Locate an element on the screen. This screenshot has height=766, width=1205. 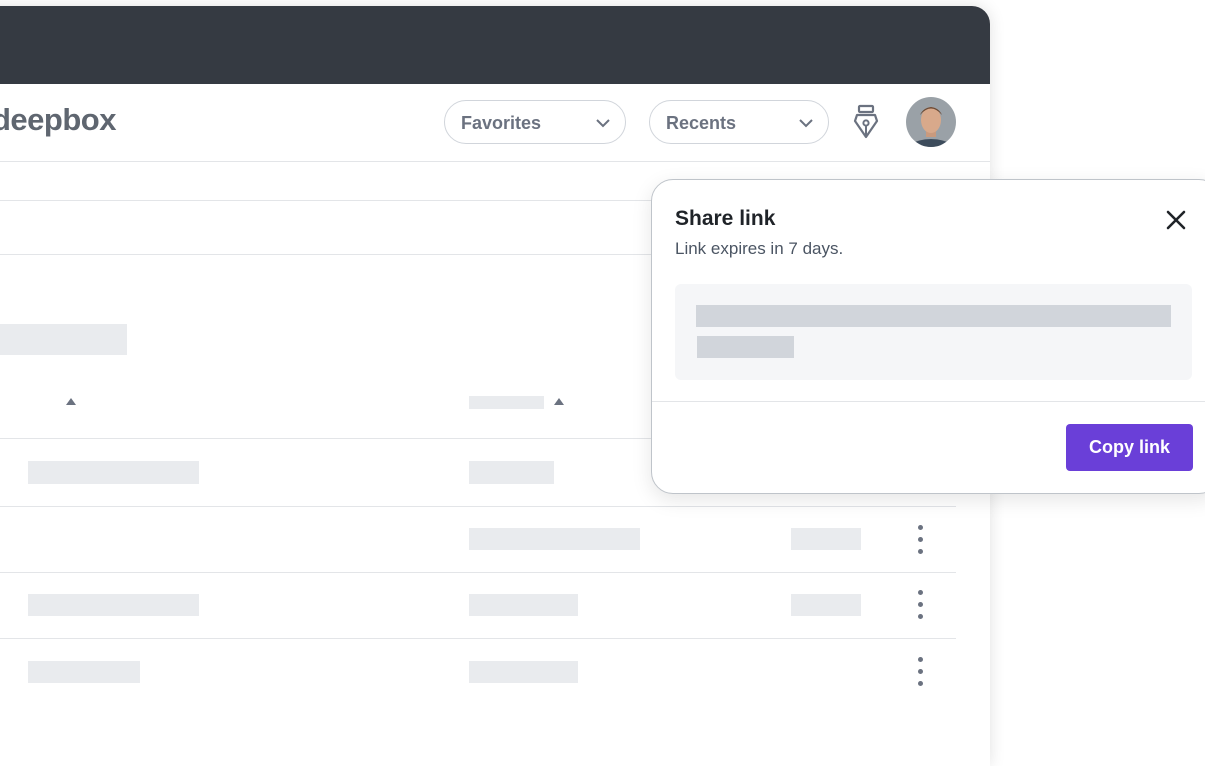
popup-subtitle: Link expires in 7 days. is located at coordinates (759, 248).